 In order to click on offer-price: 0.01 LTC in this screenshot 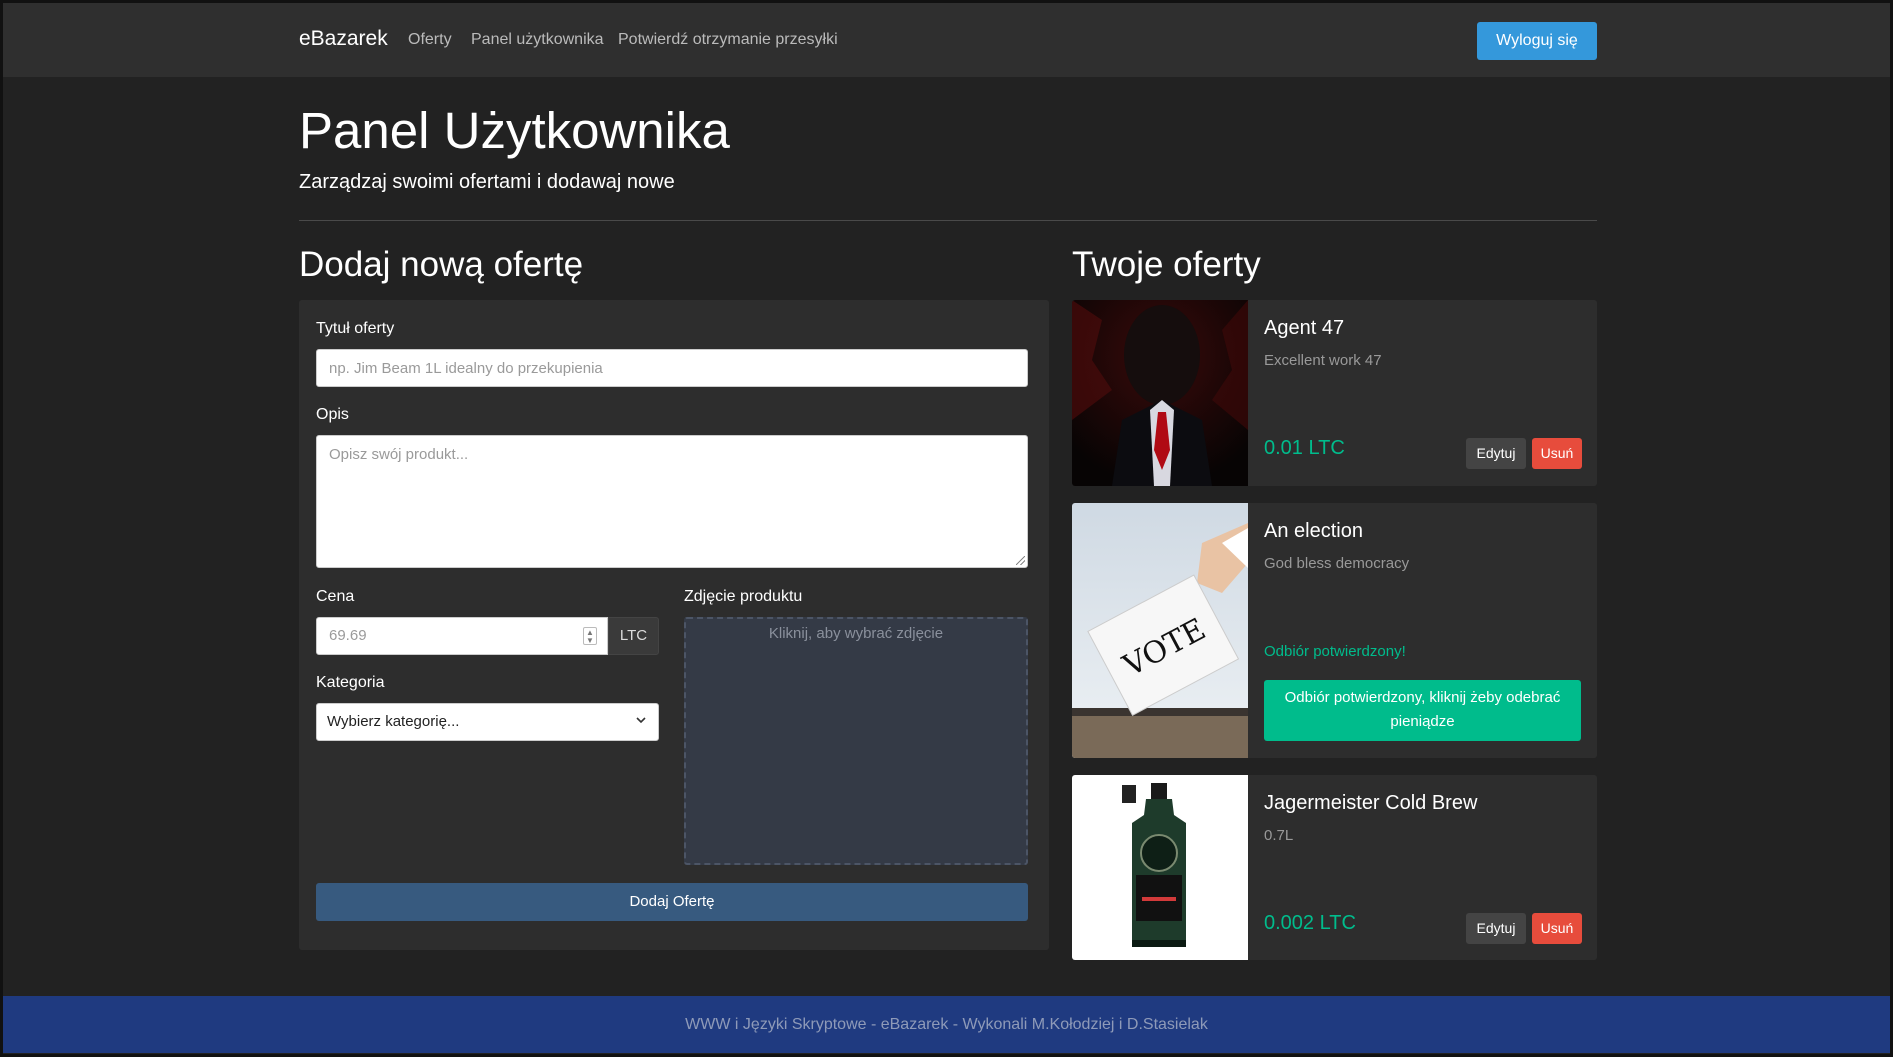, I will do `click(1304, 448)`.